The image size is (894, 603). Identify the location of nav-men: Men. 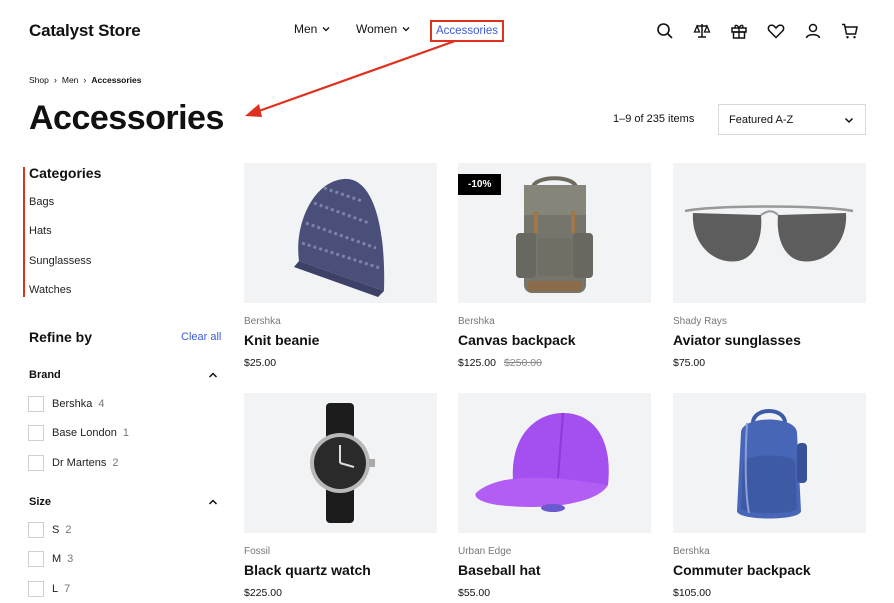
(312, 29).